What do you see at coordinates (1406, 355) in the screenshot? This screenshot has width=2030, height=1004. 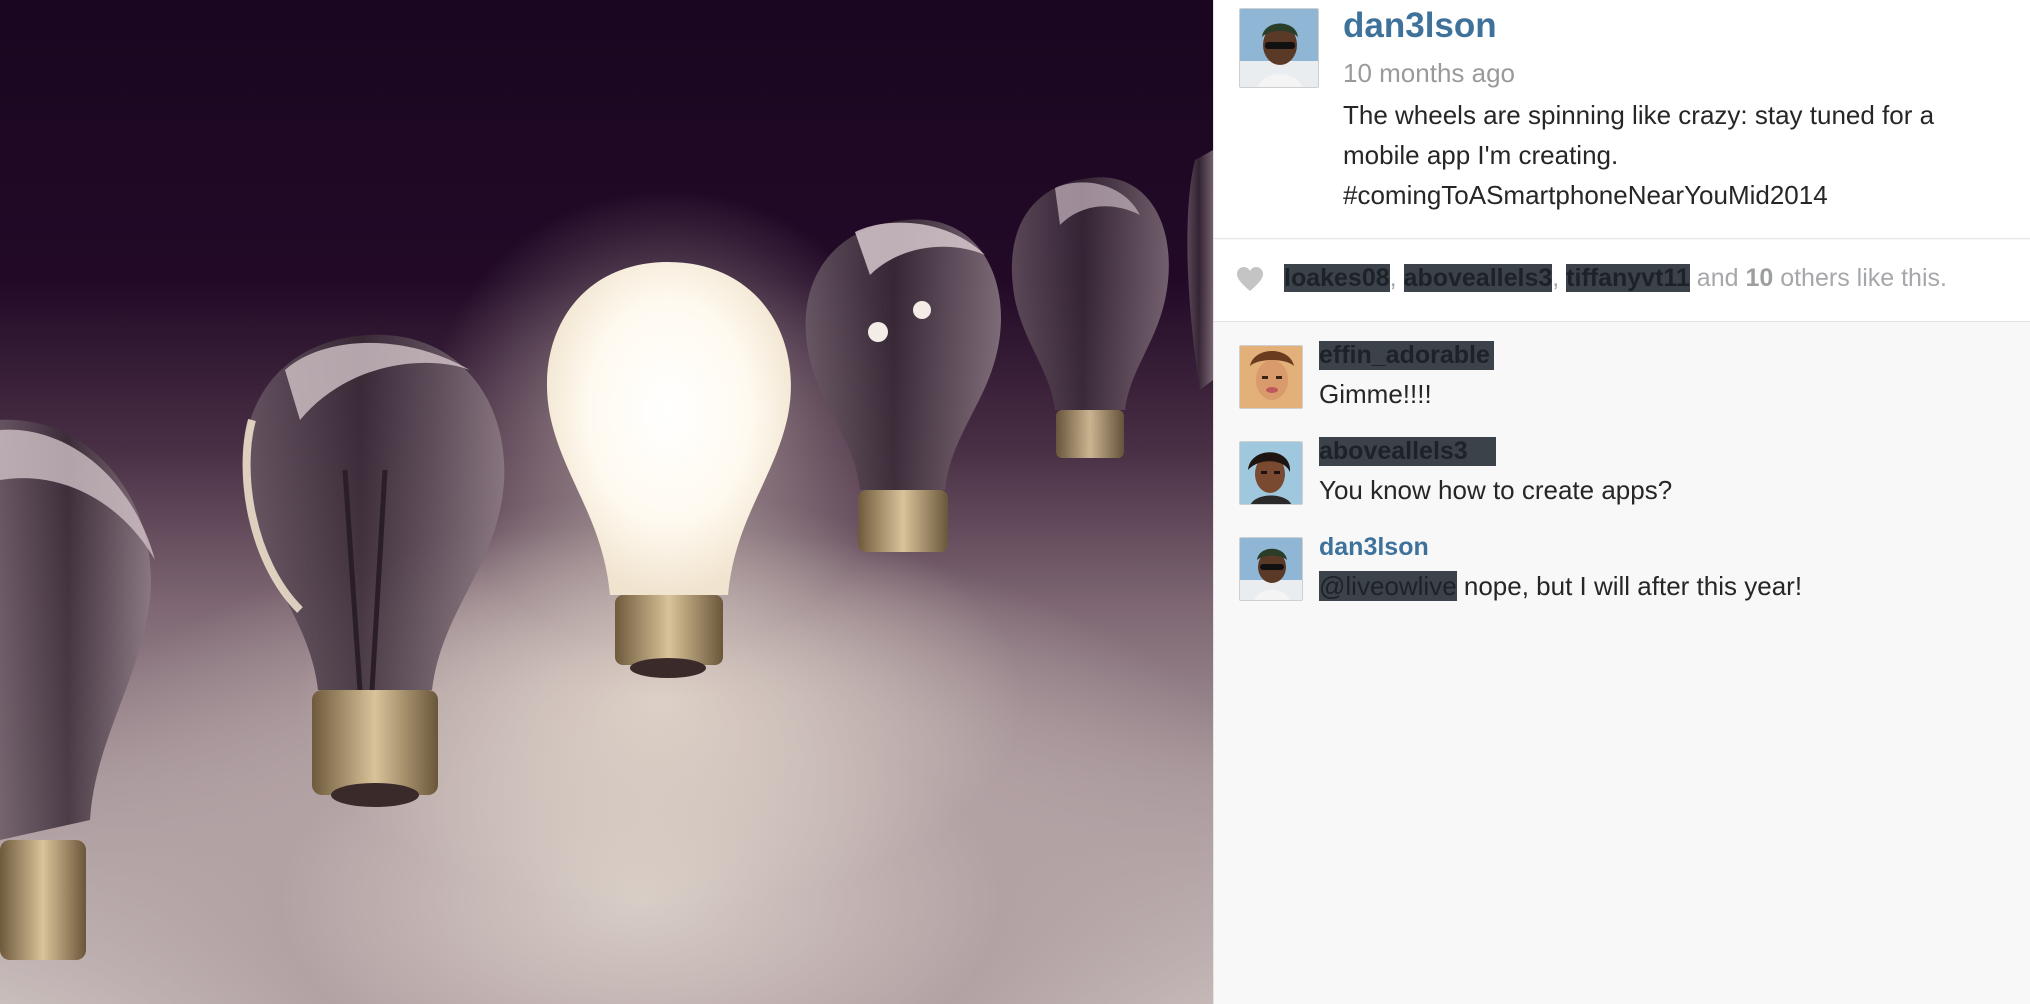 I see `commenter-username: effin_adorable` at bounding box center [1406, 355].